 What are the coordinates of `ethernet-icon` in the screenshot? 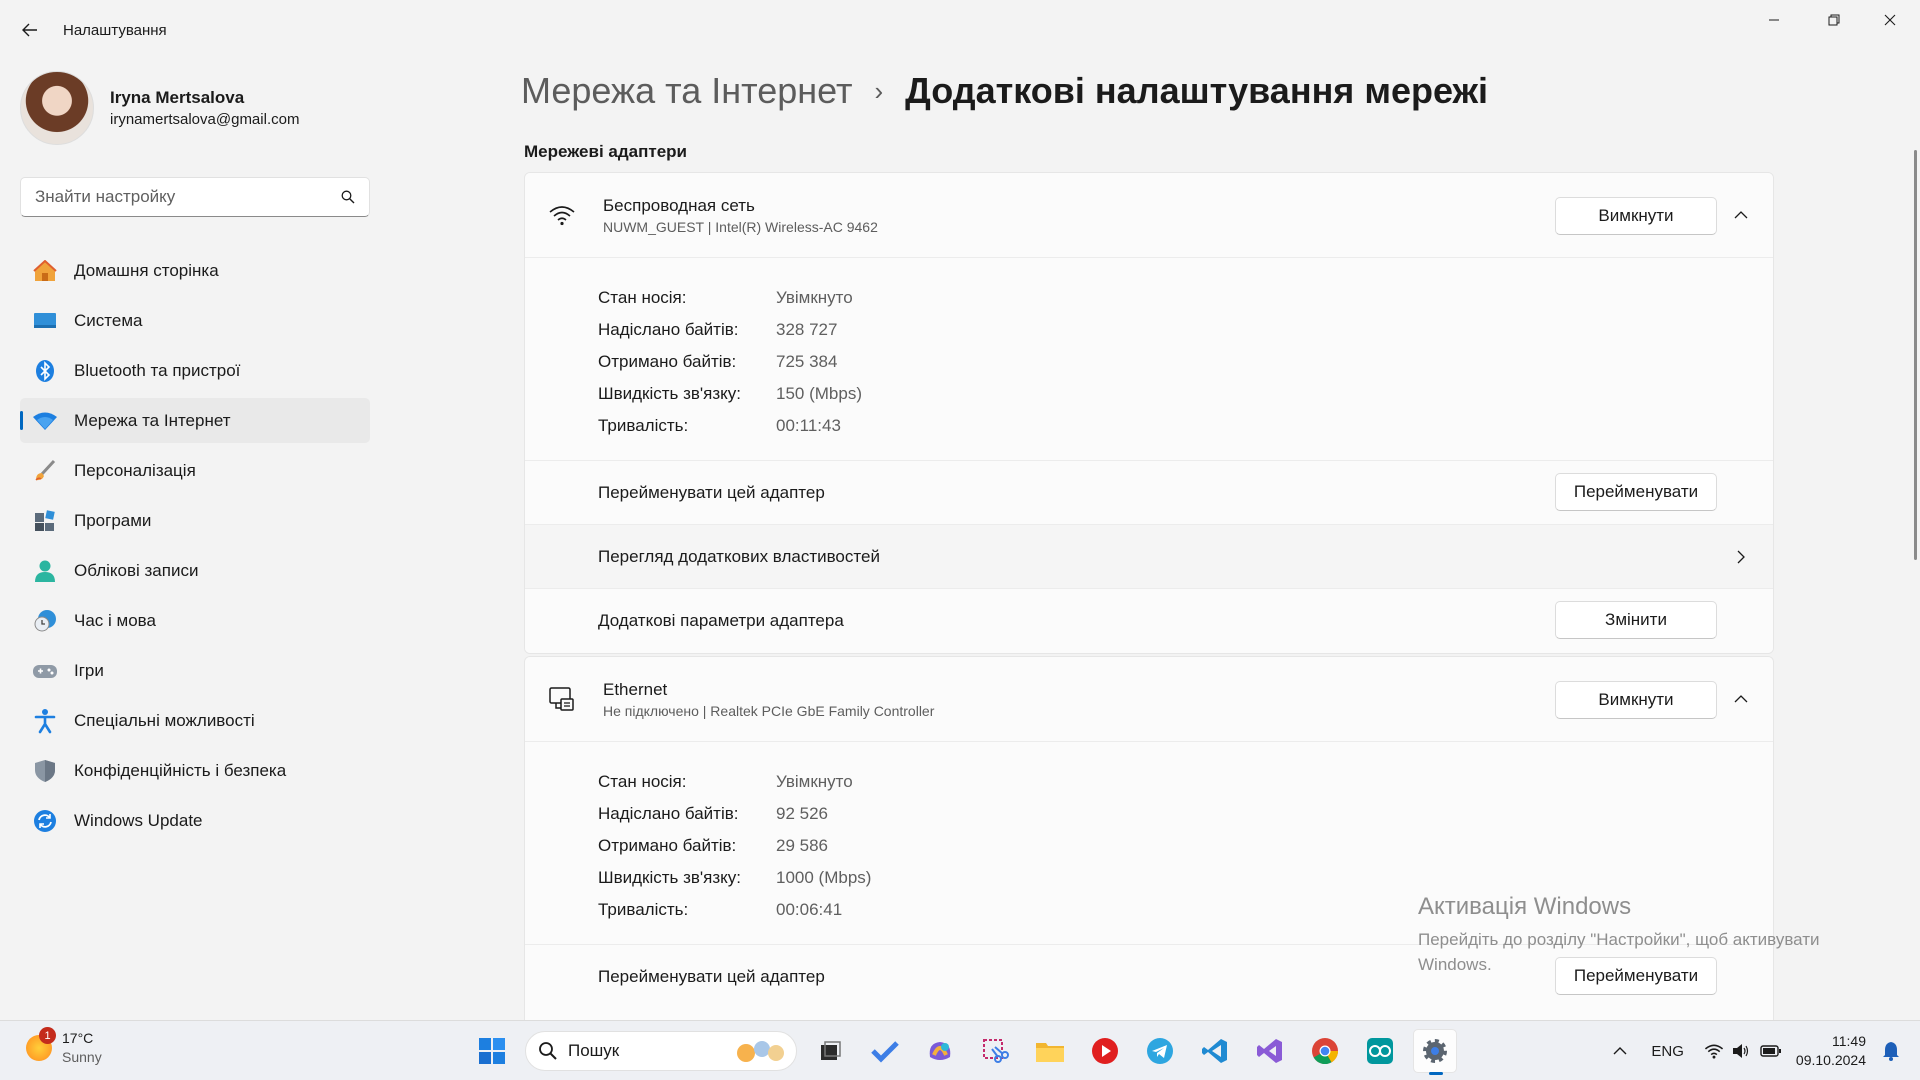 It's located at (562, 699).